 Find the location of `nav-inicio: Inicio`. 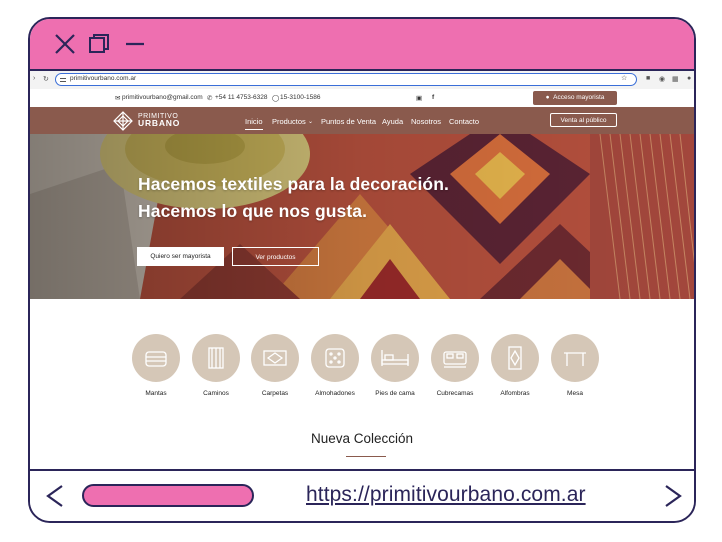

nav-inicio: Inicio is located at coordinates (254, 123).